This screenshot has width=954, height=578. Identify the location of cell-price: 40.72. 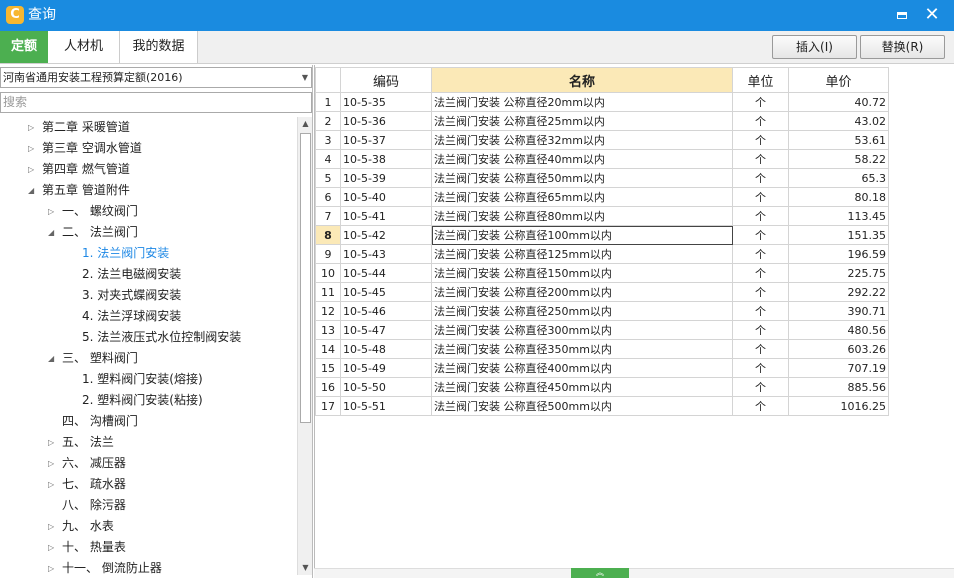
(838, 102).